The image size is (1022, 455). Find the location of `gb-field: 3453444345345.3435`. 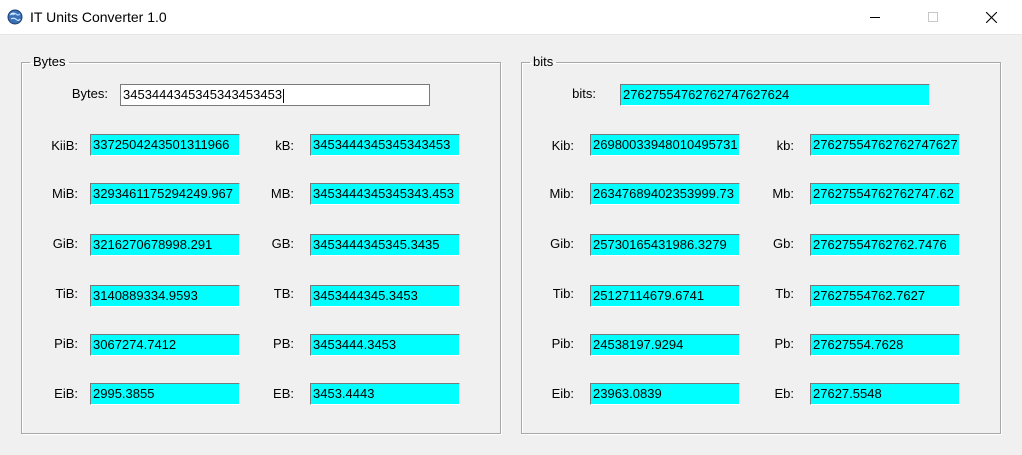

gb-field: 3453444345345.3435 is located at coordinates (385, 245).